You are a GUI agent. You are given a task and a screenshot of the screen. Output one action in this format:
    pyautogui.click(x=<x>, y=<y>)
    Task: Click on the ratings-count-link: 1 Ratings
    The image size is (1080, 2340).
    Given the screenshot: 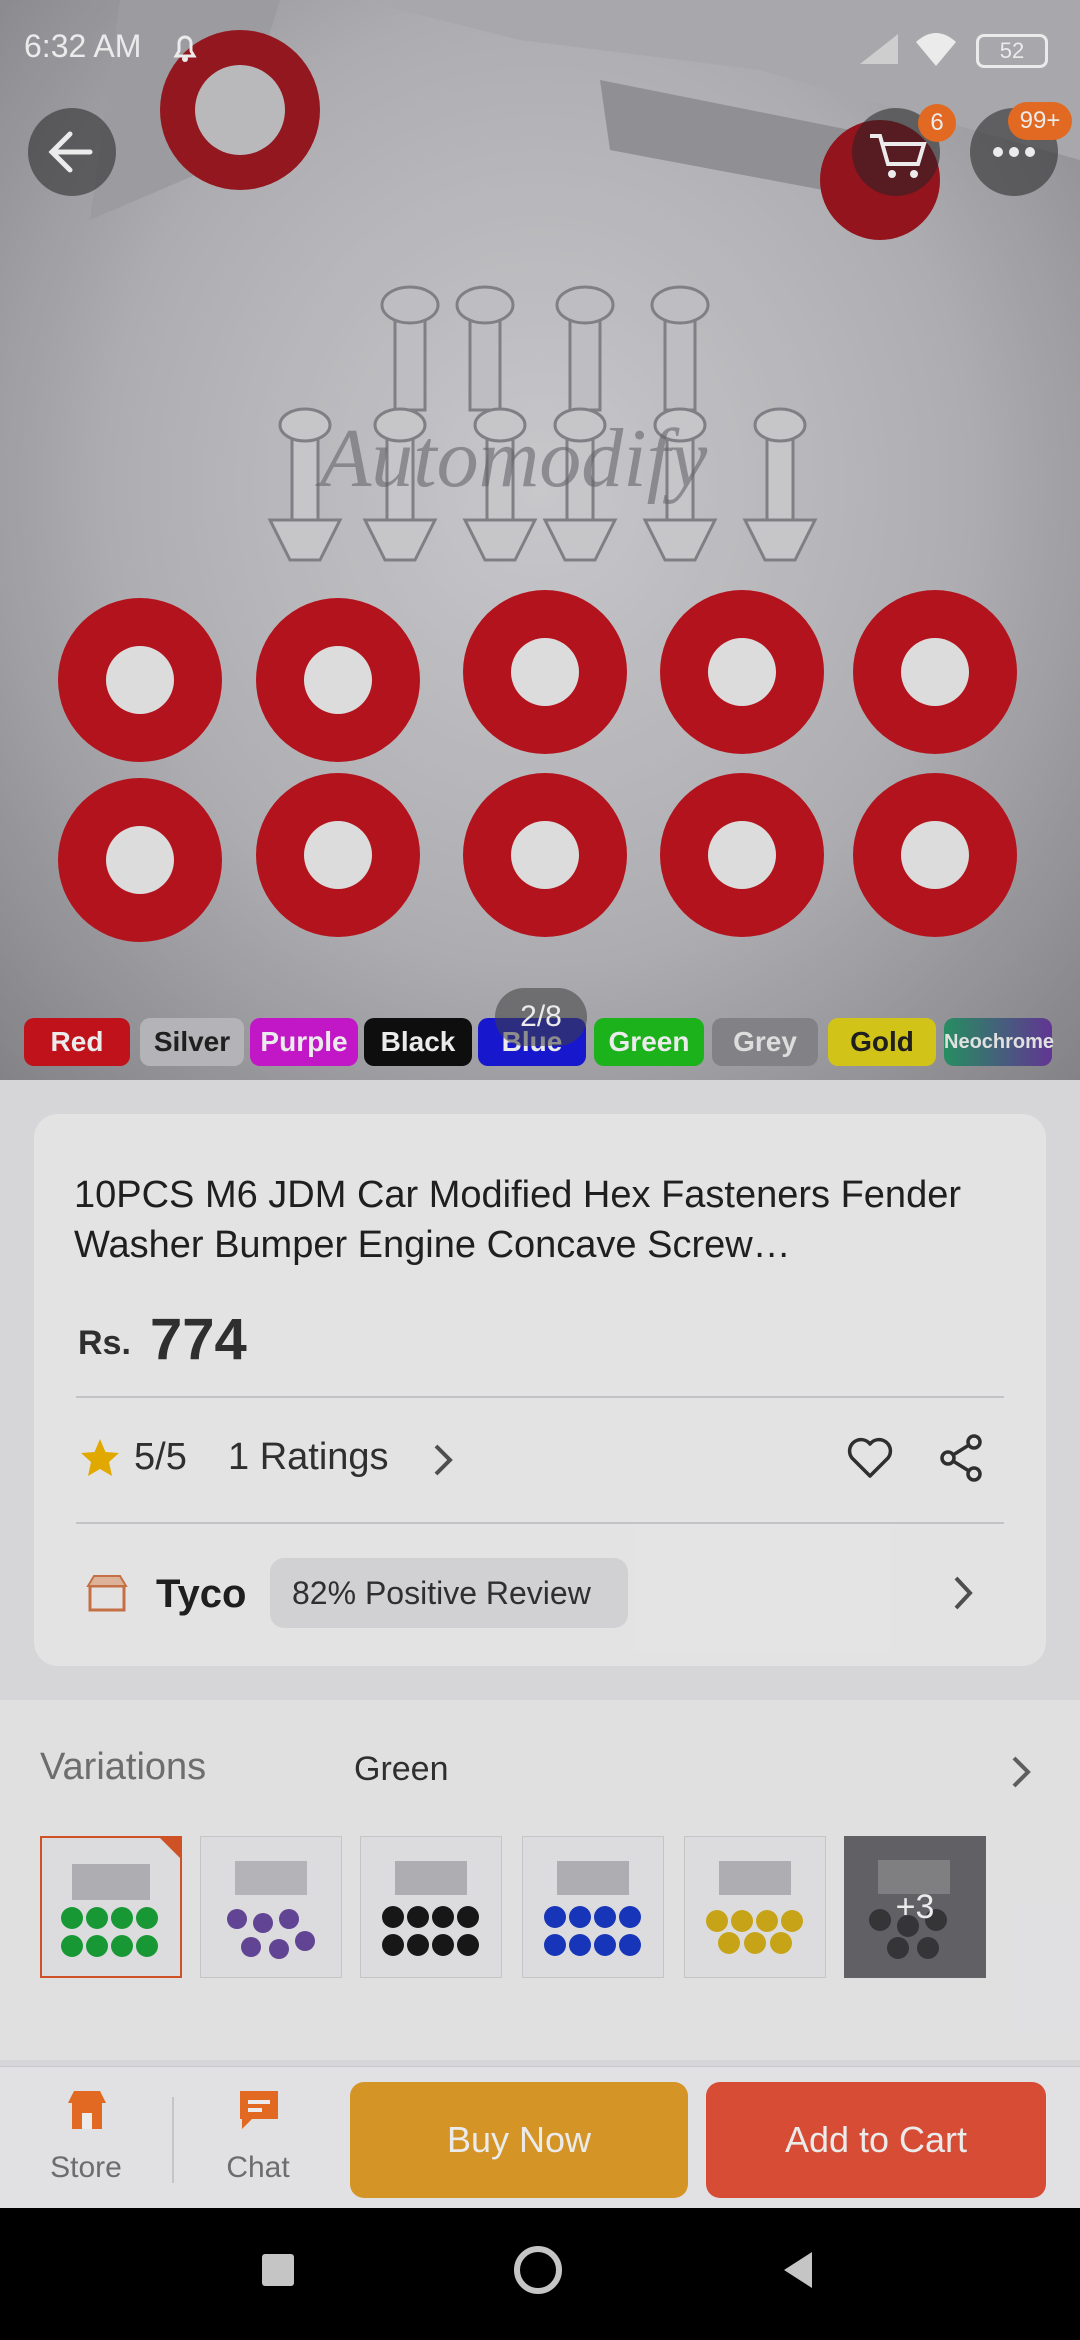 What is the action you would take?
    pyautogui.click(x=308, y=1457)
    